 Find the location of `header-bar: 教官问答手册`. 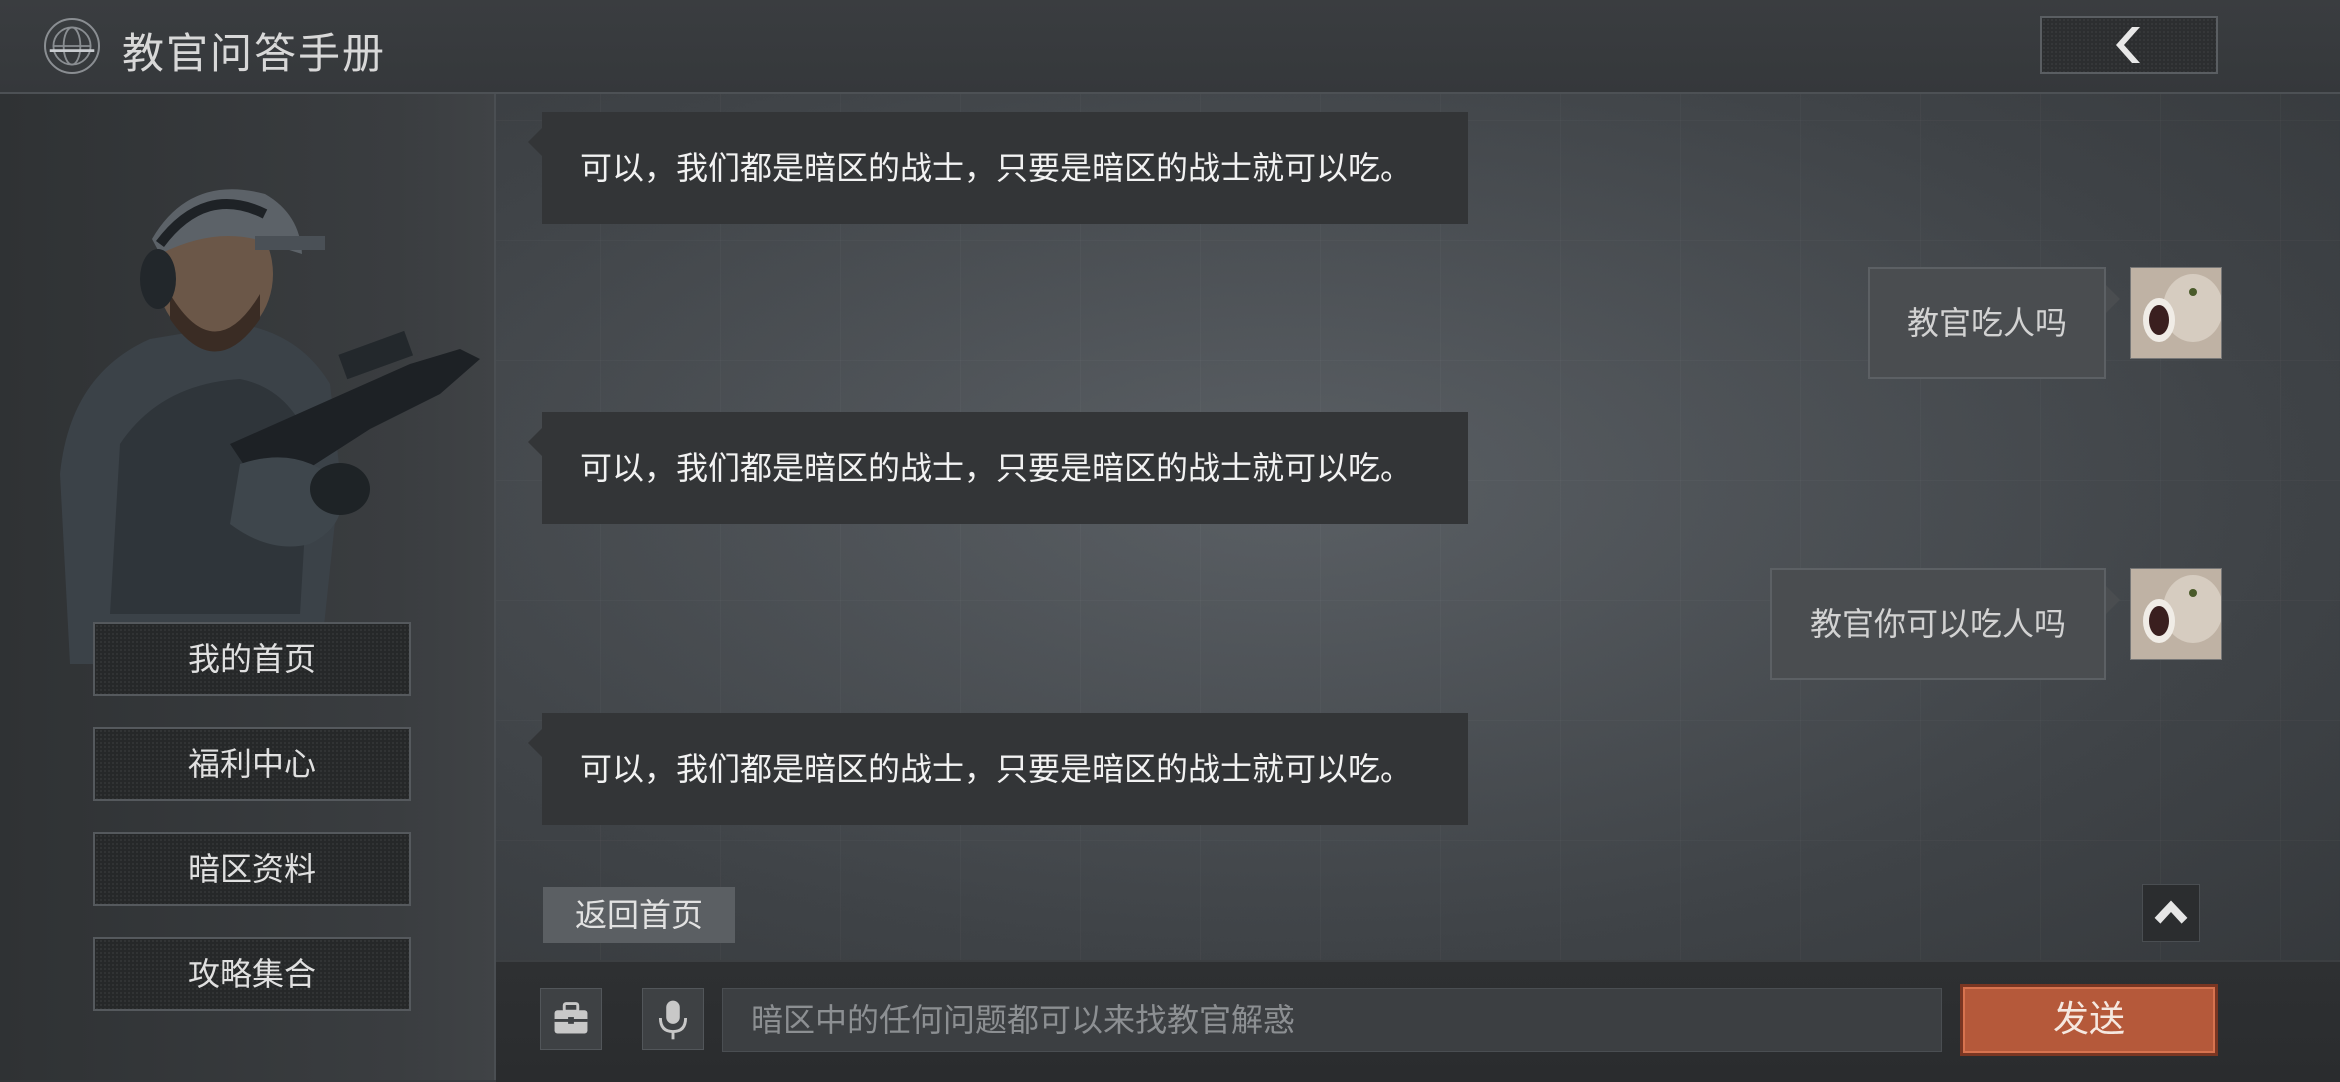

header-bar: 教官问答手册 is located at coordinates (1170, 47).